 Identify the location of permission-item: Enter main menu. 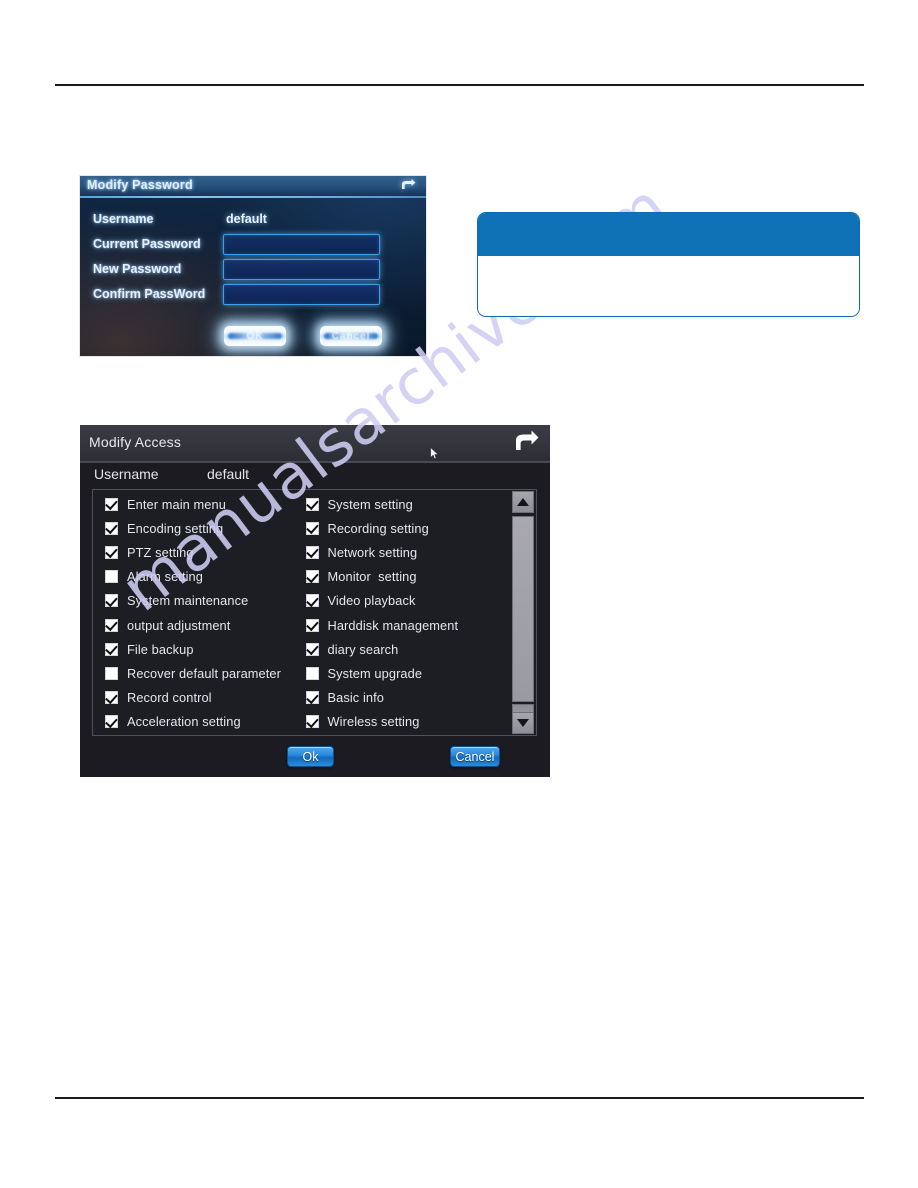
(200, 504).